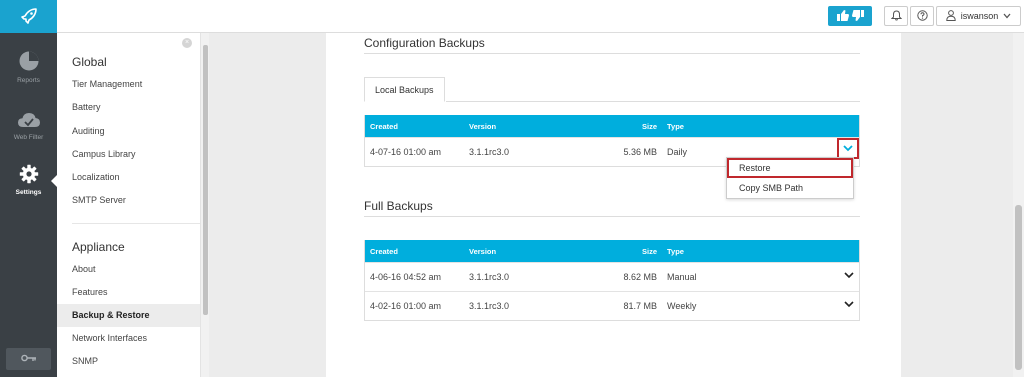  What do you see at coordinates (28, 137) in the screenshot?
I see `nav-web-filter-label: Web Filter` at bounding box center [28, 137].